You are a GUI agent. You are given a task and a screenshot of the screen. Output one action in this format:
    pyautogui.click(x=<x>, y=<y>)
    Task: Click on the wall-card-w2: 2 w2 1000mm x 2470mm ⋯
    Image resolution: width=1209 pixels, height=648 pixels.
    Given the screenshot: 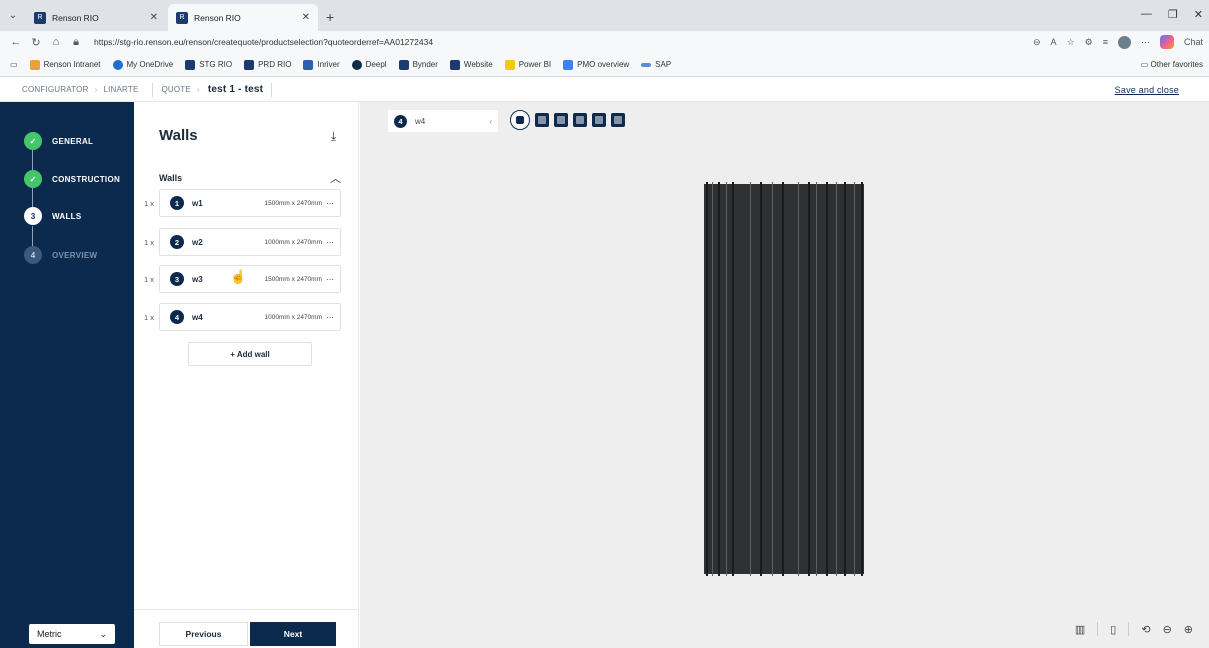 What is the action you would take?
    pyautogui.click(x=250, y=242)
    